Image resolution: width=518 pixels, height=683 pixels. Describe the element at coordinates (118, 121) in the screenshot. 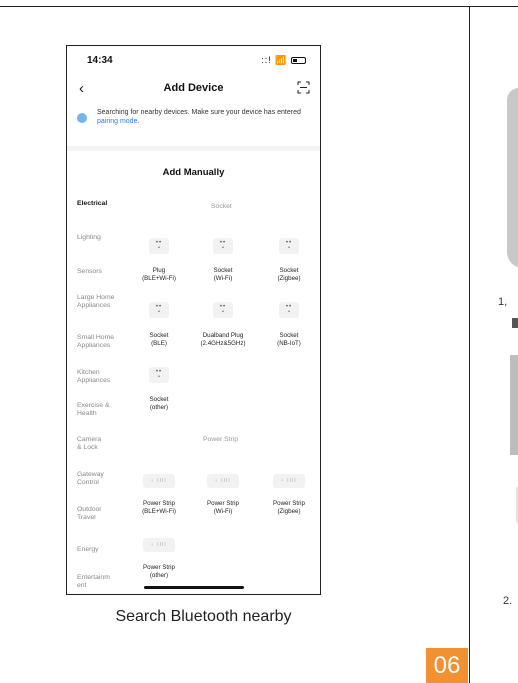

I see `pairing-mode-link: pairing mode.` at that location.